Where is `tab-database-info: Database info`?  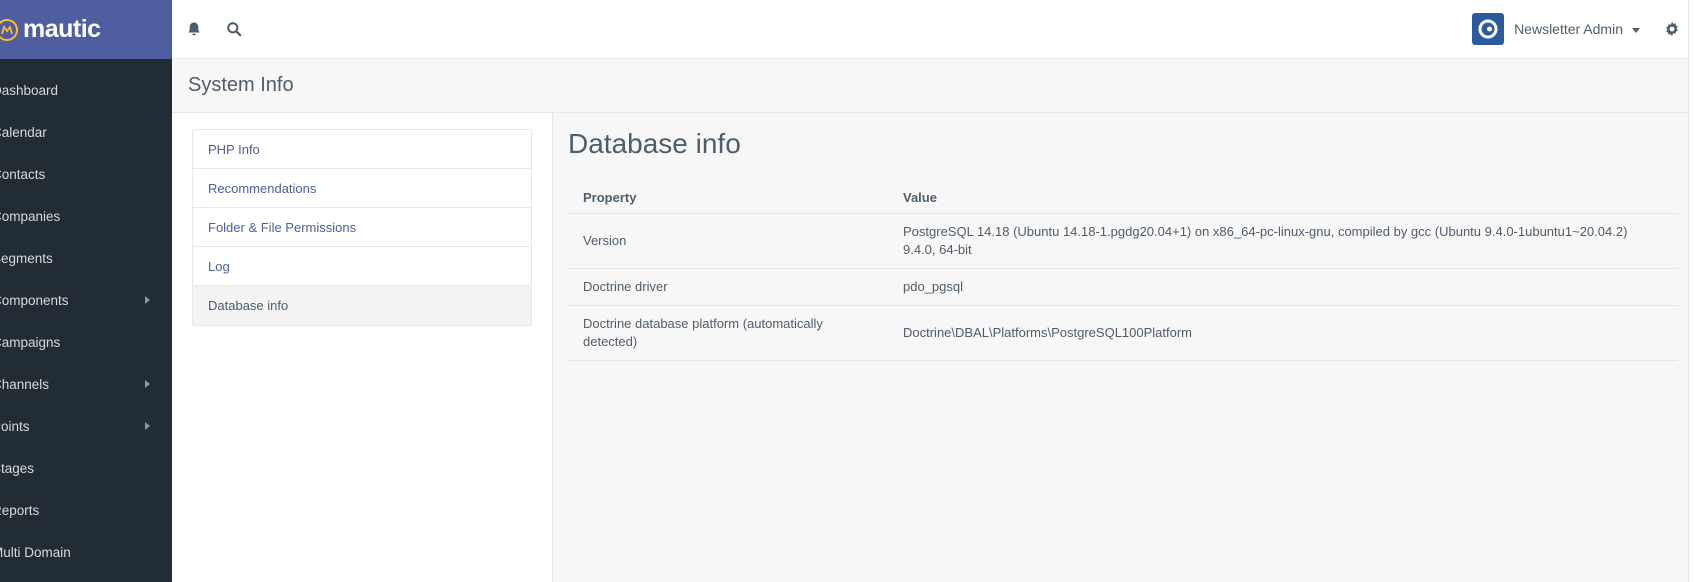
tab-database-info: Database info is located at coordinates (362, 305).